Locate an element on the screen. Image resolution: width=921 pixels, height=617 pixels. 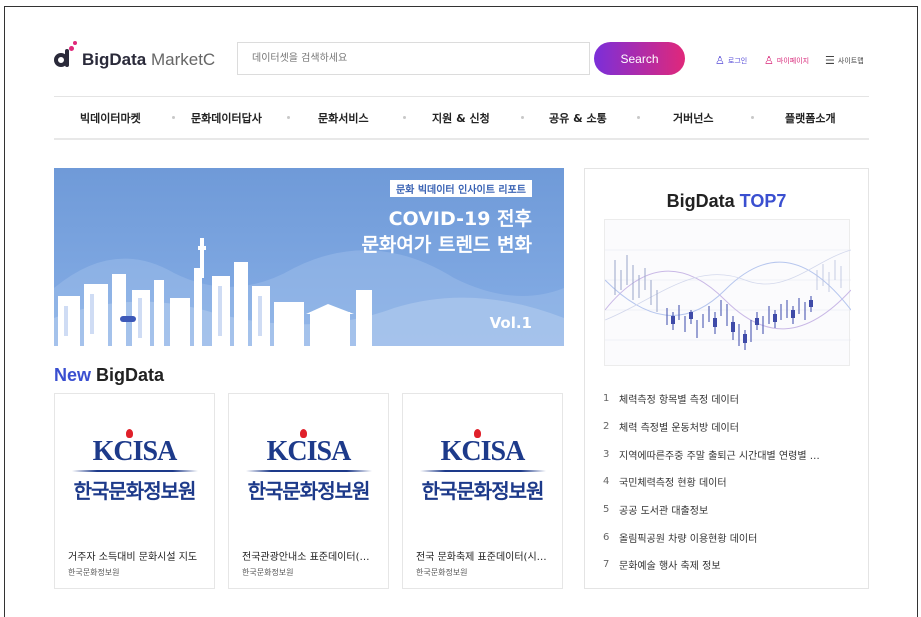
new-bigdata-heading: New BigData is located at coordinates (109, 375).